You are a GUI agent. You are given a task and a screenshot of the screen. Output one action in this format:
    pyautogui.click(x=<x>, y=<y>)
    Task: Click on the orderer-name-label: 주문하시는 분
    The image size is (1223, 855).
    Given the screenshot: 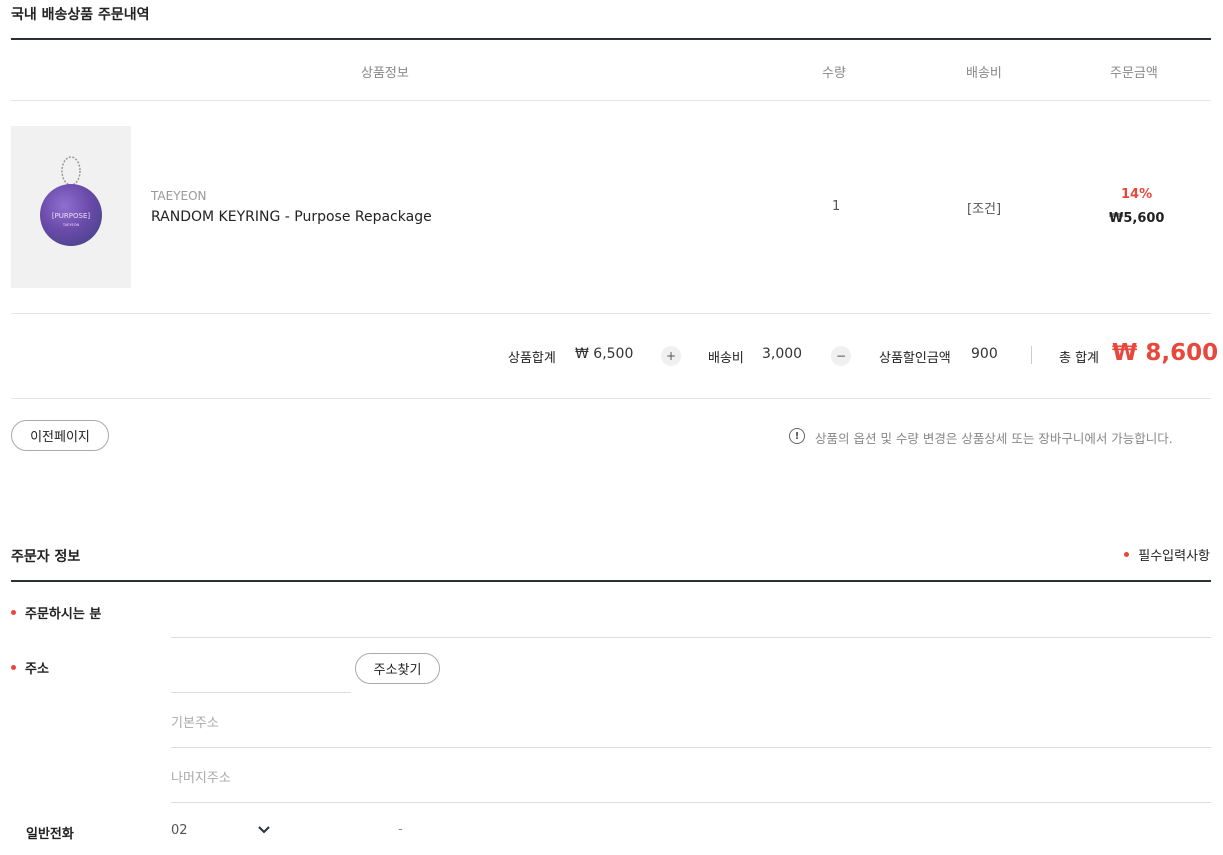 What is the action you would take?
    pyautogui.click(x=56, y=612)
    